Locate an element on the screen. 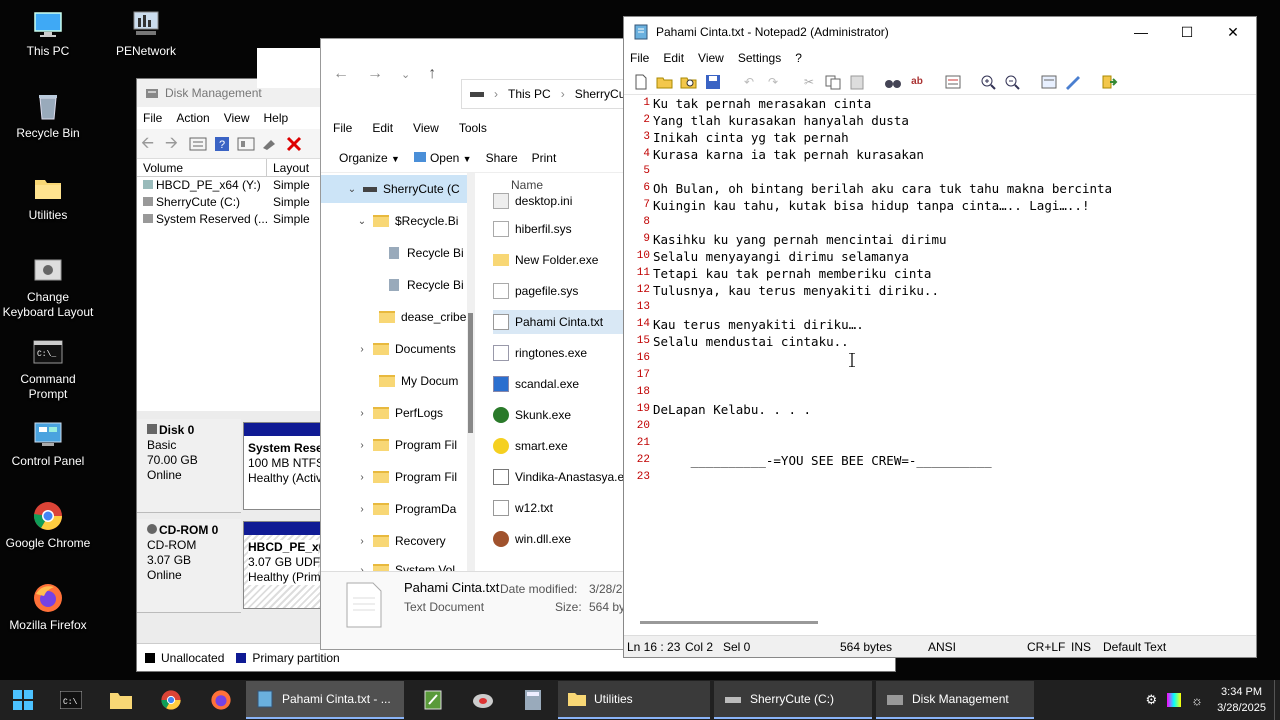 Image resolution: width=1280 pixels, height=720 pixels. taskbar-file-explorer is located at coordinates (121, 700).